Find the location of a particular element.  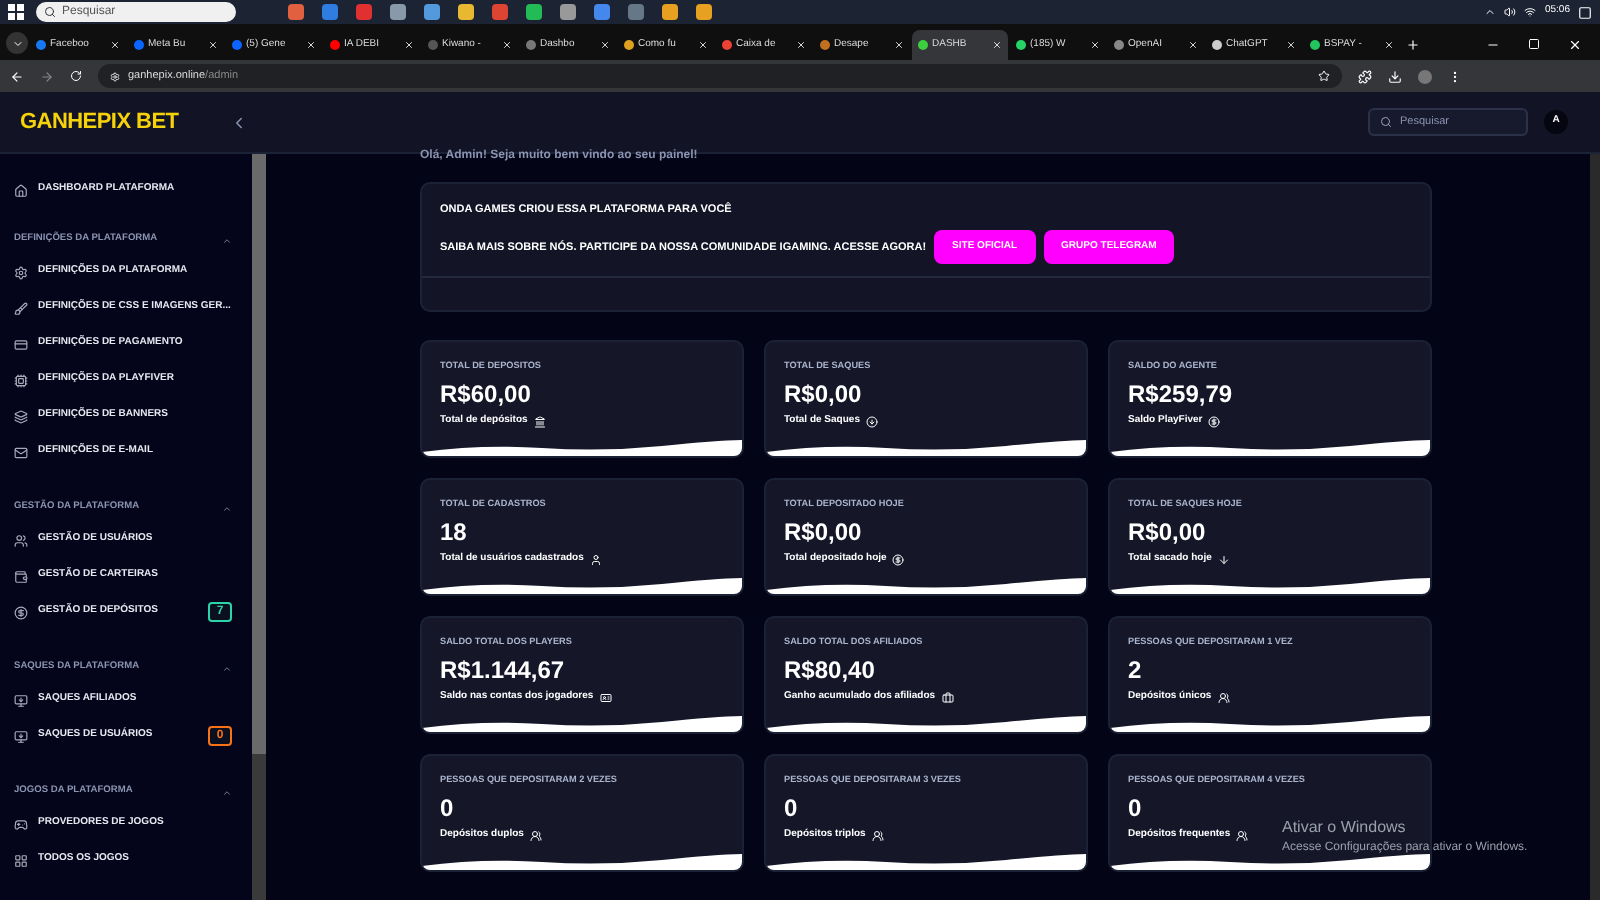

gear-icon is located at coordinates (21, 272).